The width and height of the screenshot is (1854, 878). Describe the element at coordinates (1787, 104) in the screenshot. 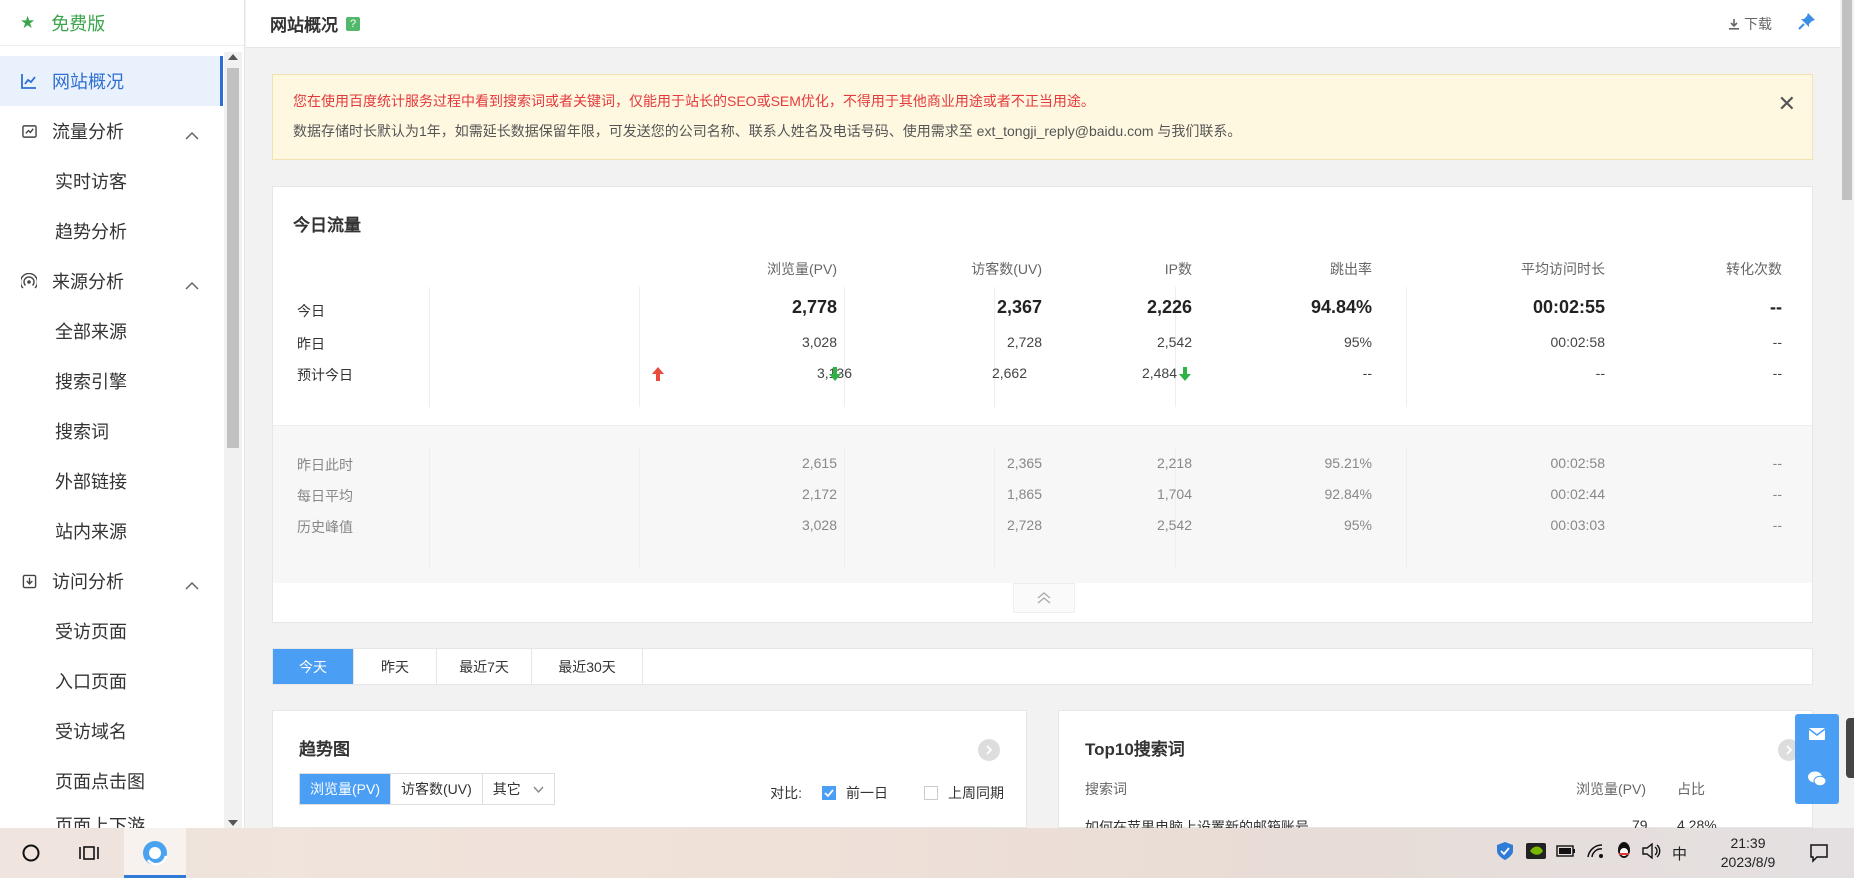

I see `close-icon: ✕` at that location.